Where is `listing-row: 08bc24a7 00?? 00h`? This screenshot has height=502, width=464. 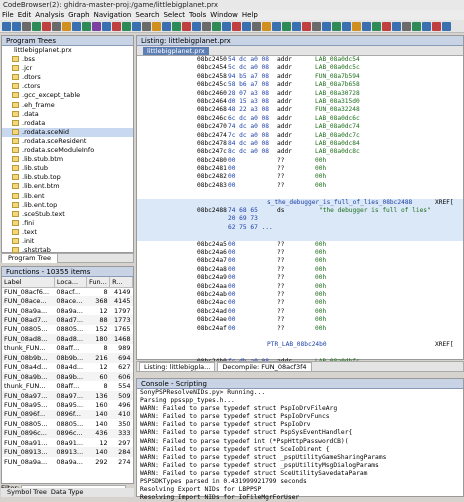 listing-row: 08bc24a7 00?? 00h is located at coordinates (300, 261).